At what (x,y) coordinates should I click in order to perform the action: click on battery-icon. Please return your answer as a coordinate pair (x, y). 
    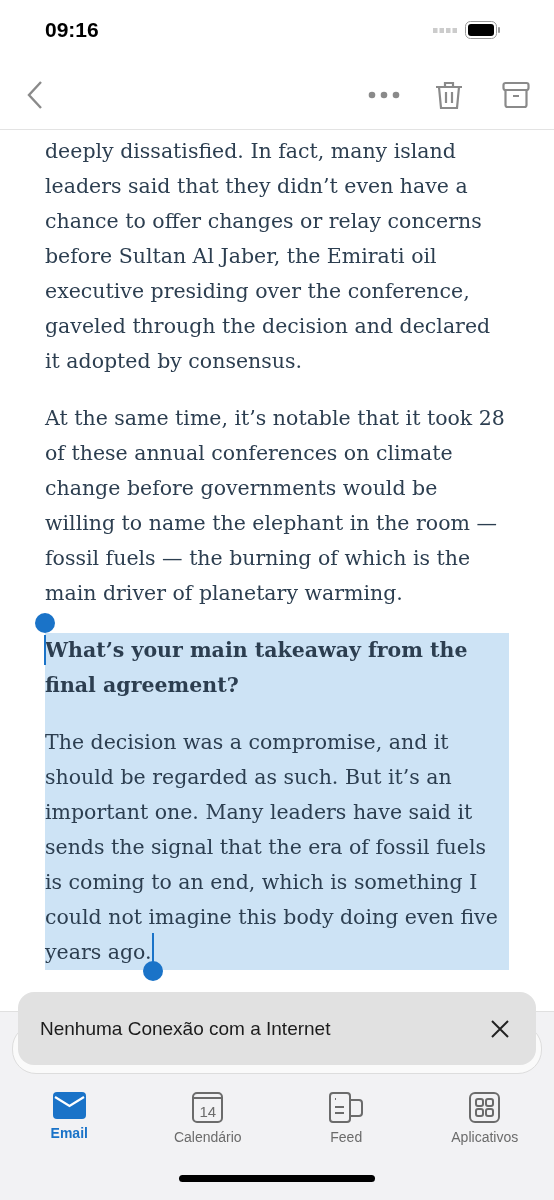
    Looking at the image, I should click on (482, 30).